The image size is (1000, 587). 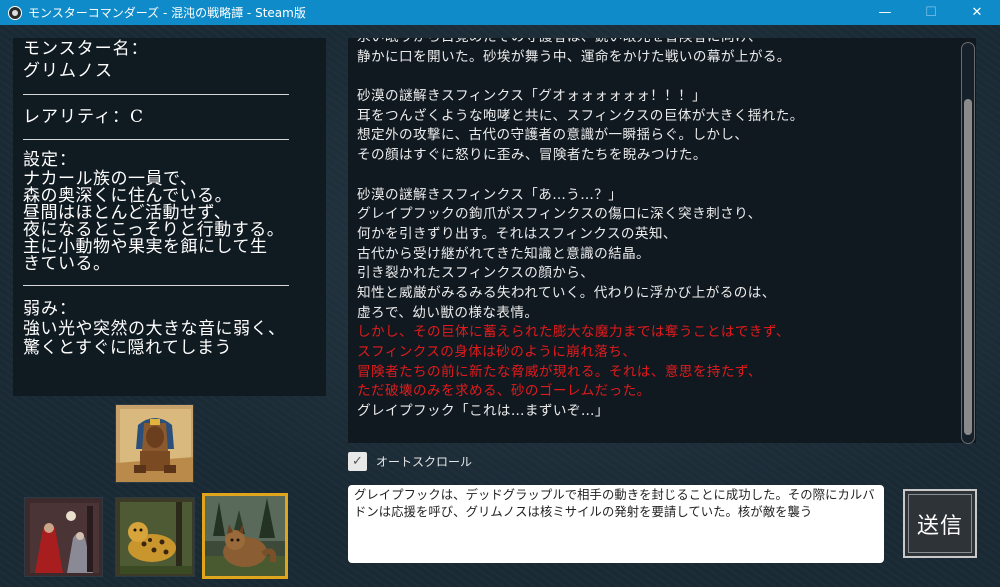 I want to click on monster-name: グリムノス, so click(x=68, y=71).